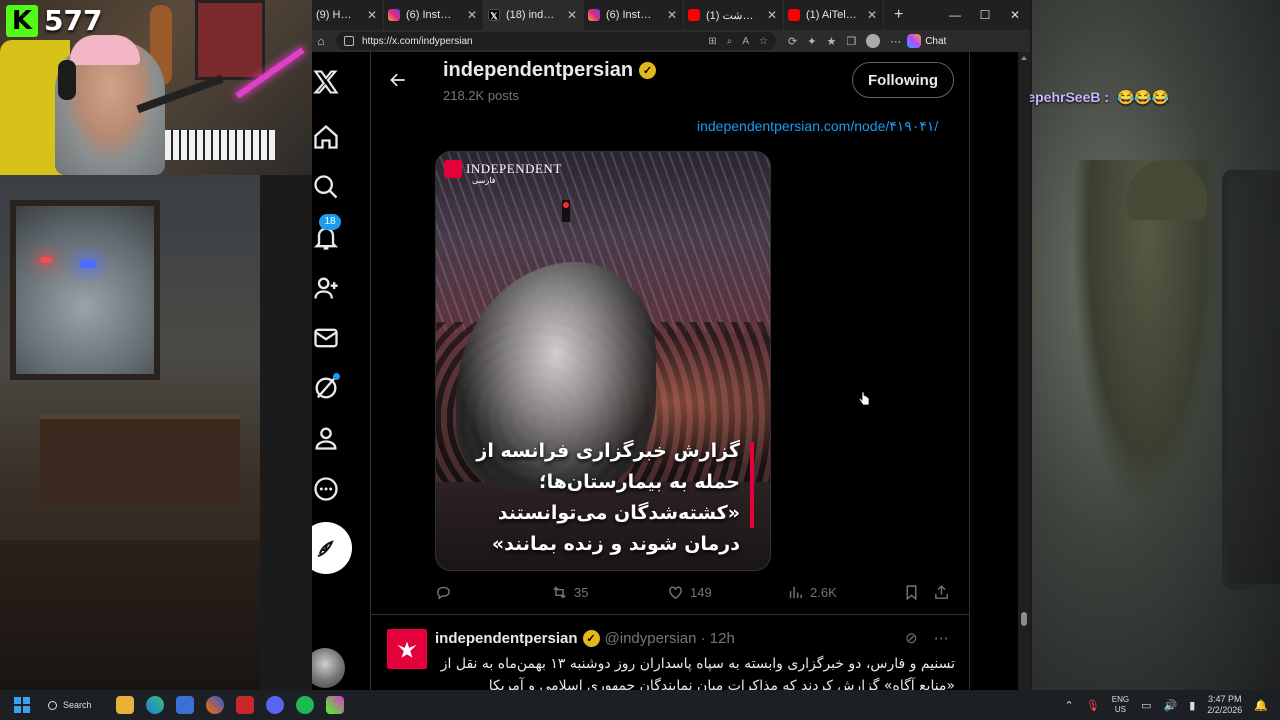 This screenshot has width=1280, height=720. What do you see at coordinates (694, 15) in the screenshot?
I see `youtube-icon` at bounding box center [694, 15].